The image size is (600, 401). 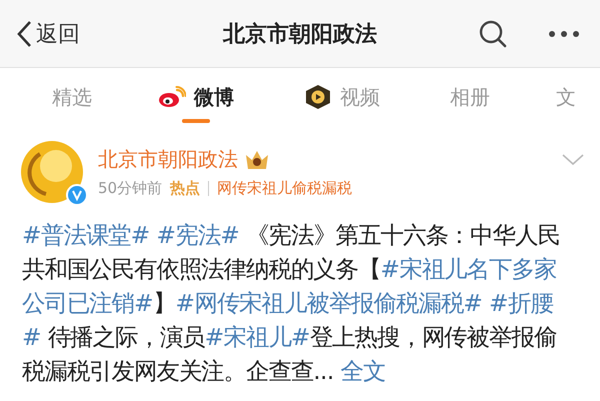 What do you see at coordinates (72, 100) in the screenshot?
I see `profile-tab: 精选` at bounding box center [72, 100].